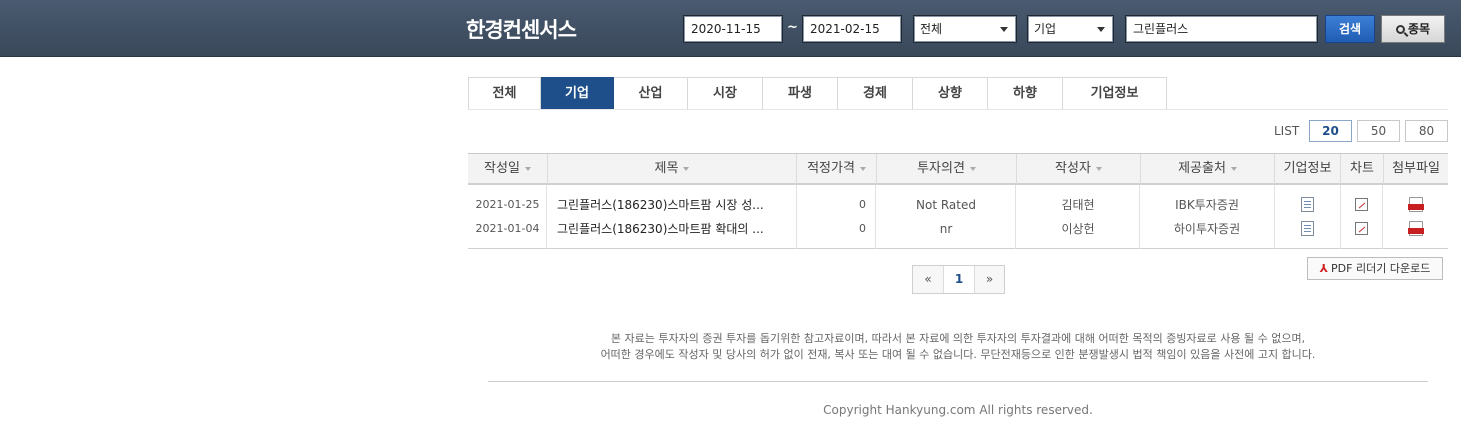  I want to click on tab-all: 전체, so click(504, 93).